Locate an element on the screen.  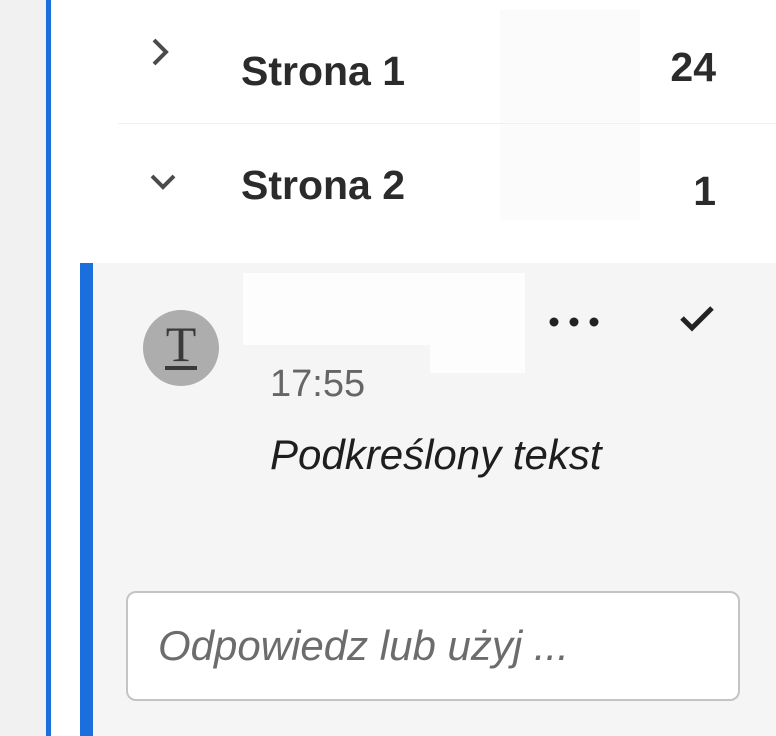
page-row-2: Strona 2 1 is located at coordinates (447, 181).